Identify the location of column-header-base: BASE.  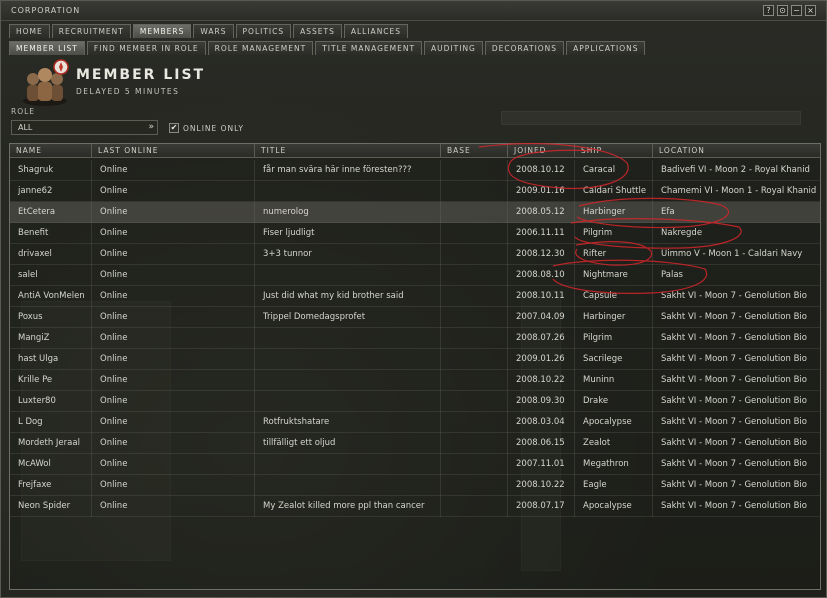
(474, 151).